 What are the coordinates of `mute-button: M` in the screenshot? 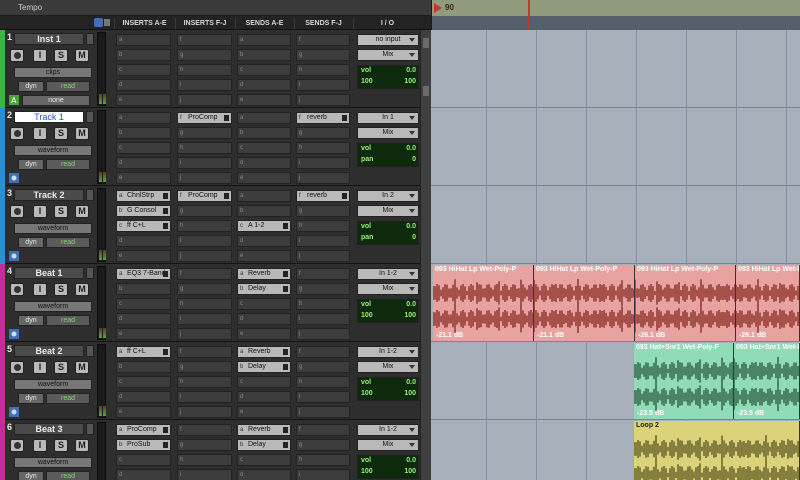 It's located at (82, 133).